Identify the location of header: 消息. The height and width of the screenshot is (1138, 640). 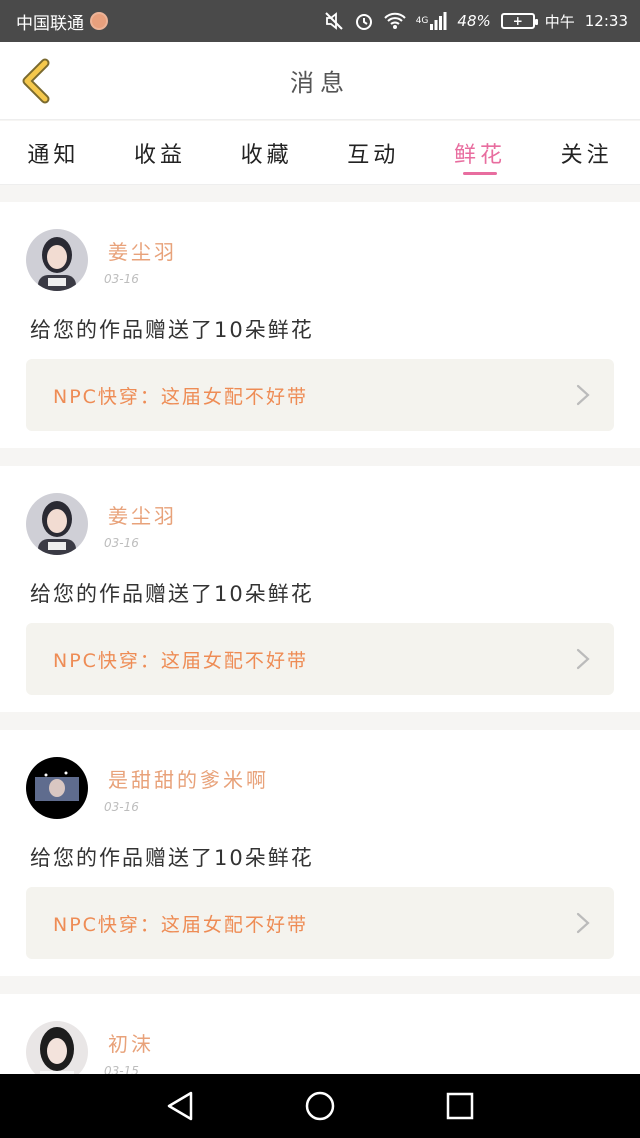
(320, 81).